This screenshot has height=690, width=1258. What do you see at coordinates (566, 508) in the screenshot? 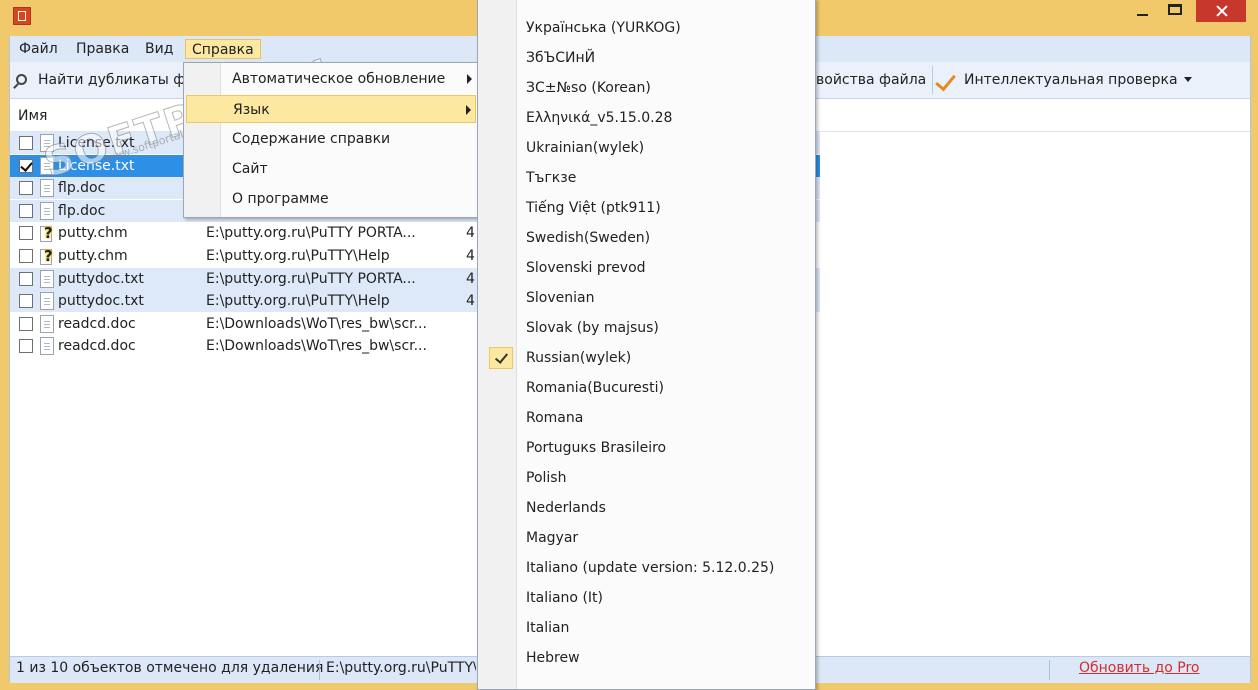
I see `language-option-label: Nederlands` at bounding box center [566, 508].